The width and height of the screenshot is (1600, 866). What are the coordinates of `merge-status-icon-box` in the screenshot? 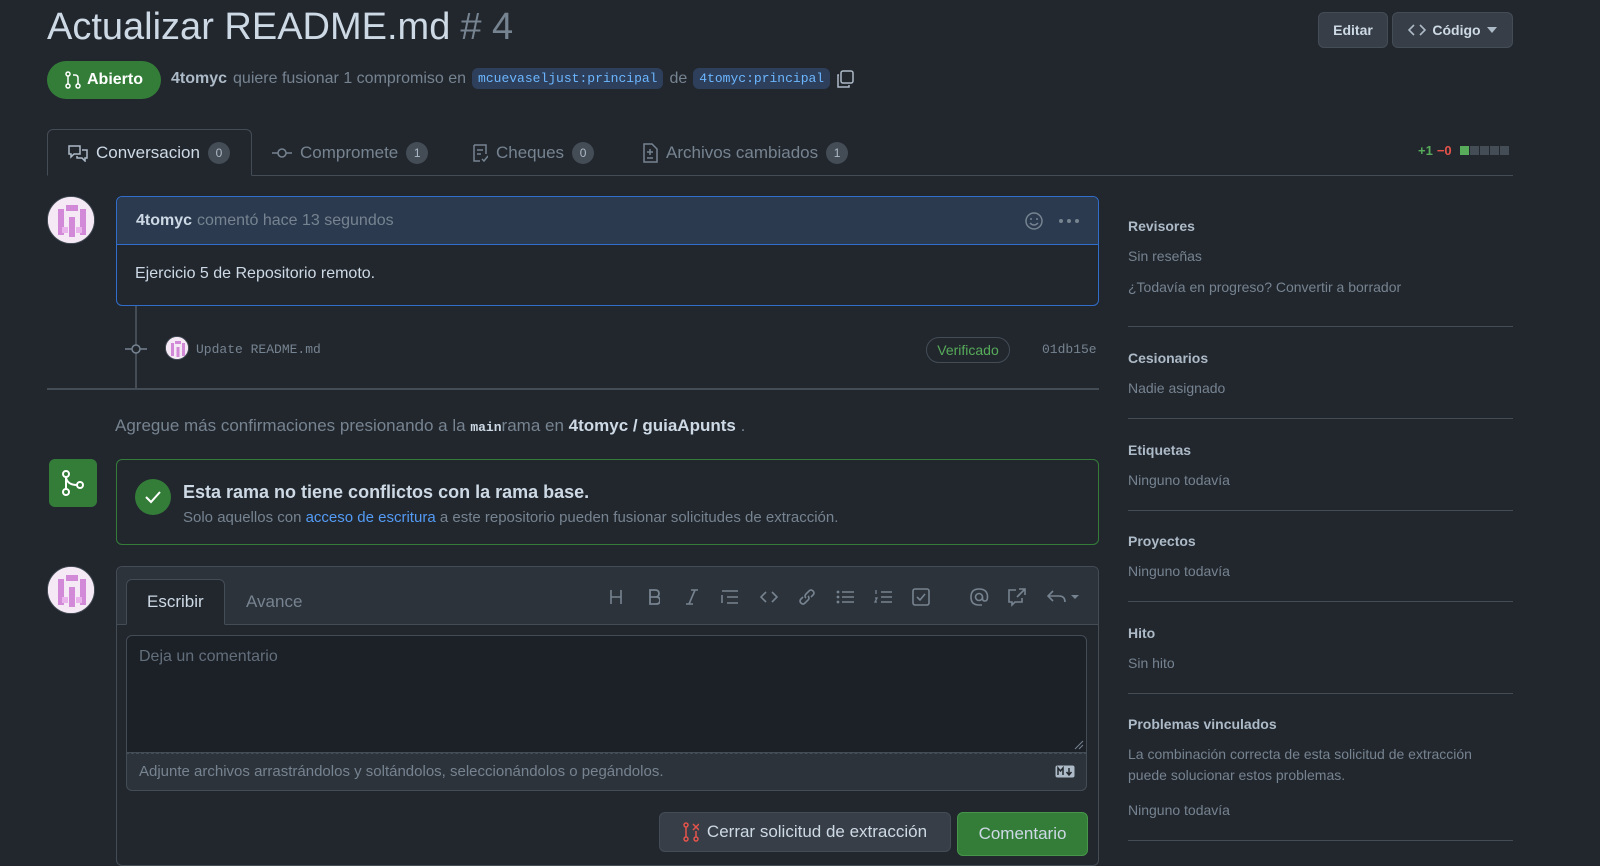 It's located at (73, 483).